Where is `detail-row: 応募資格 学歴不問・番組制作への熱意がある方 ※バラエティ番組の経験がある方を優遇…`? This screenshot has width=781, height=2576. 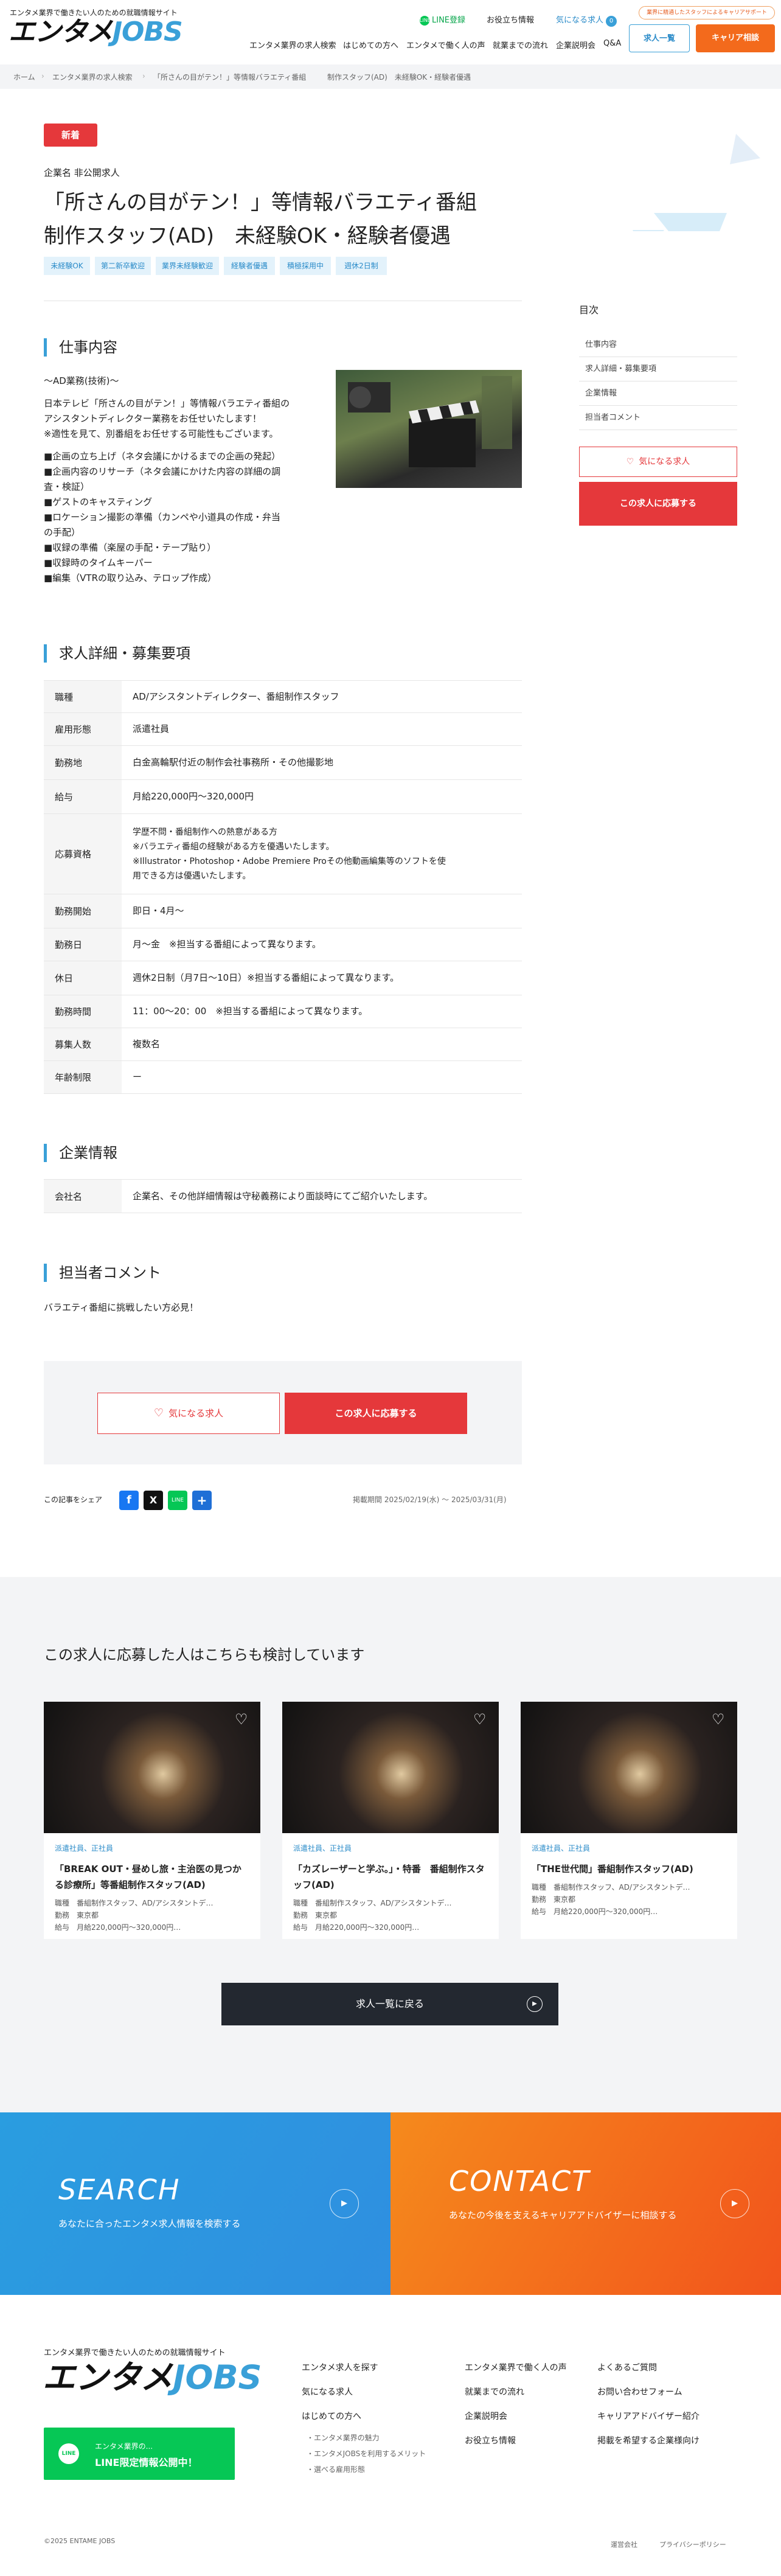 detail-row: 応募資格 学歴不問・番組制作への熱意がある方 ※バラエティ番組の経験がある方を優遇… is located at coordinates (283, 854).